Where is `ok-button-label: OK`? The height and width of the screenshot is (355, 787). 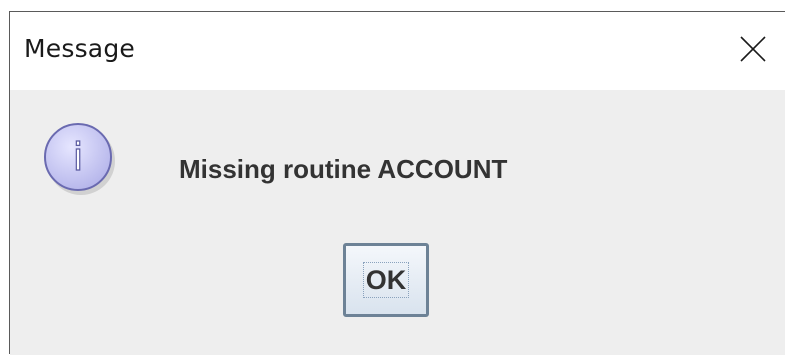
ok-button-label: OK is located at coordinates (386, 280).